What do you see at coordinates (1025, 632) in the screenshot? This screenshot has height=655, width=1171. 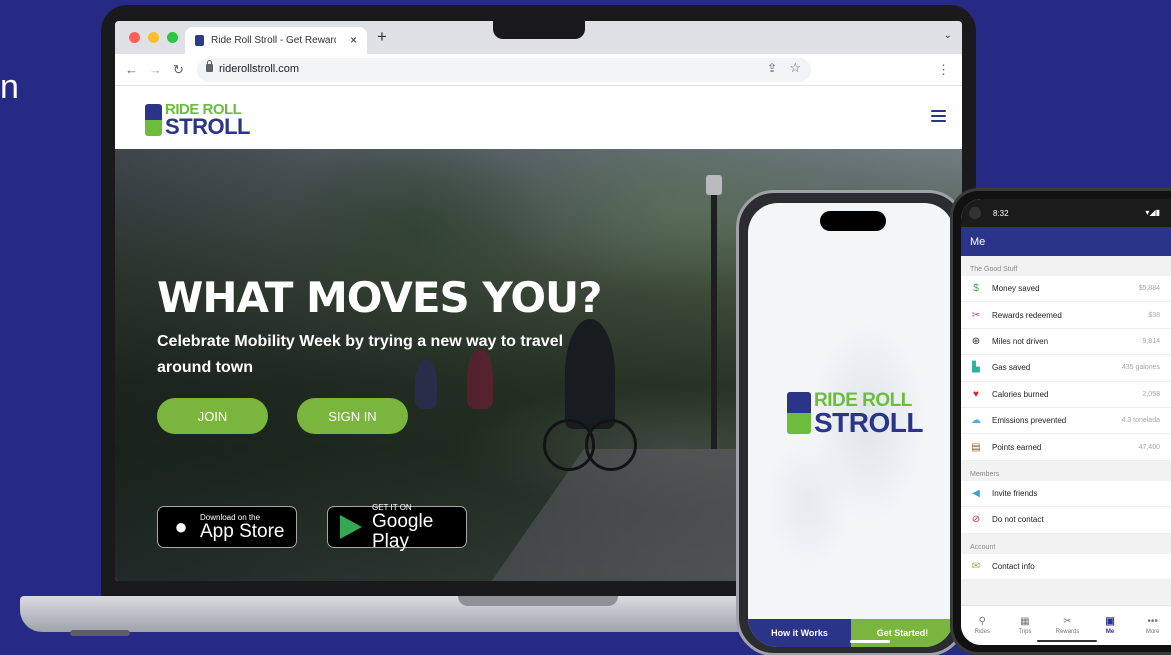 I see `nav-item-label: Trips` at bounding box center [1025, 632].